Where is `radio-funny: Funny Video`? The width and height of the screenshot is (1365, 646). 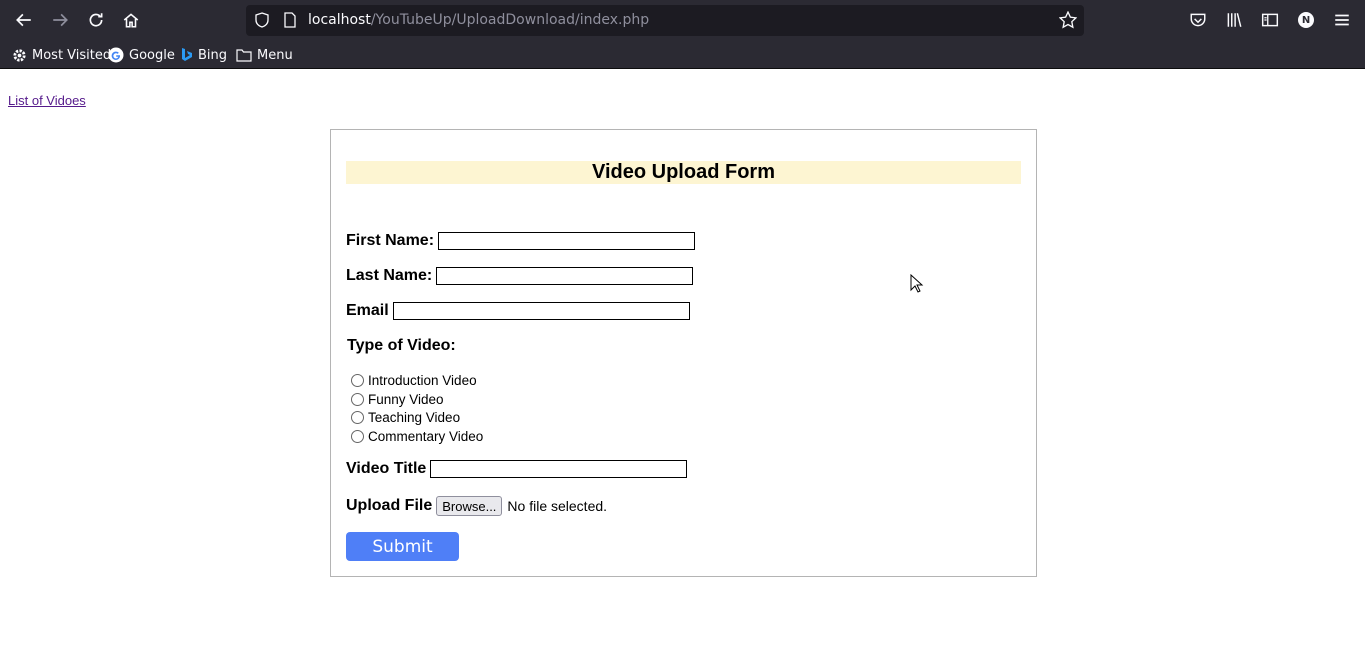 radio-funny: Funny Video is located at coordinates (397, 399).